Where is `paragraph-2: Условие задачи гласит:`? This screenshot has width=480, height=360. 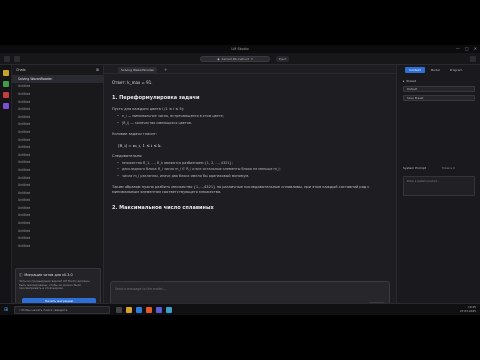
paragraph-2: Условие задачи гласит: is located at coordinates (134, 133).